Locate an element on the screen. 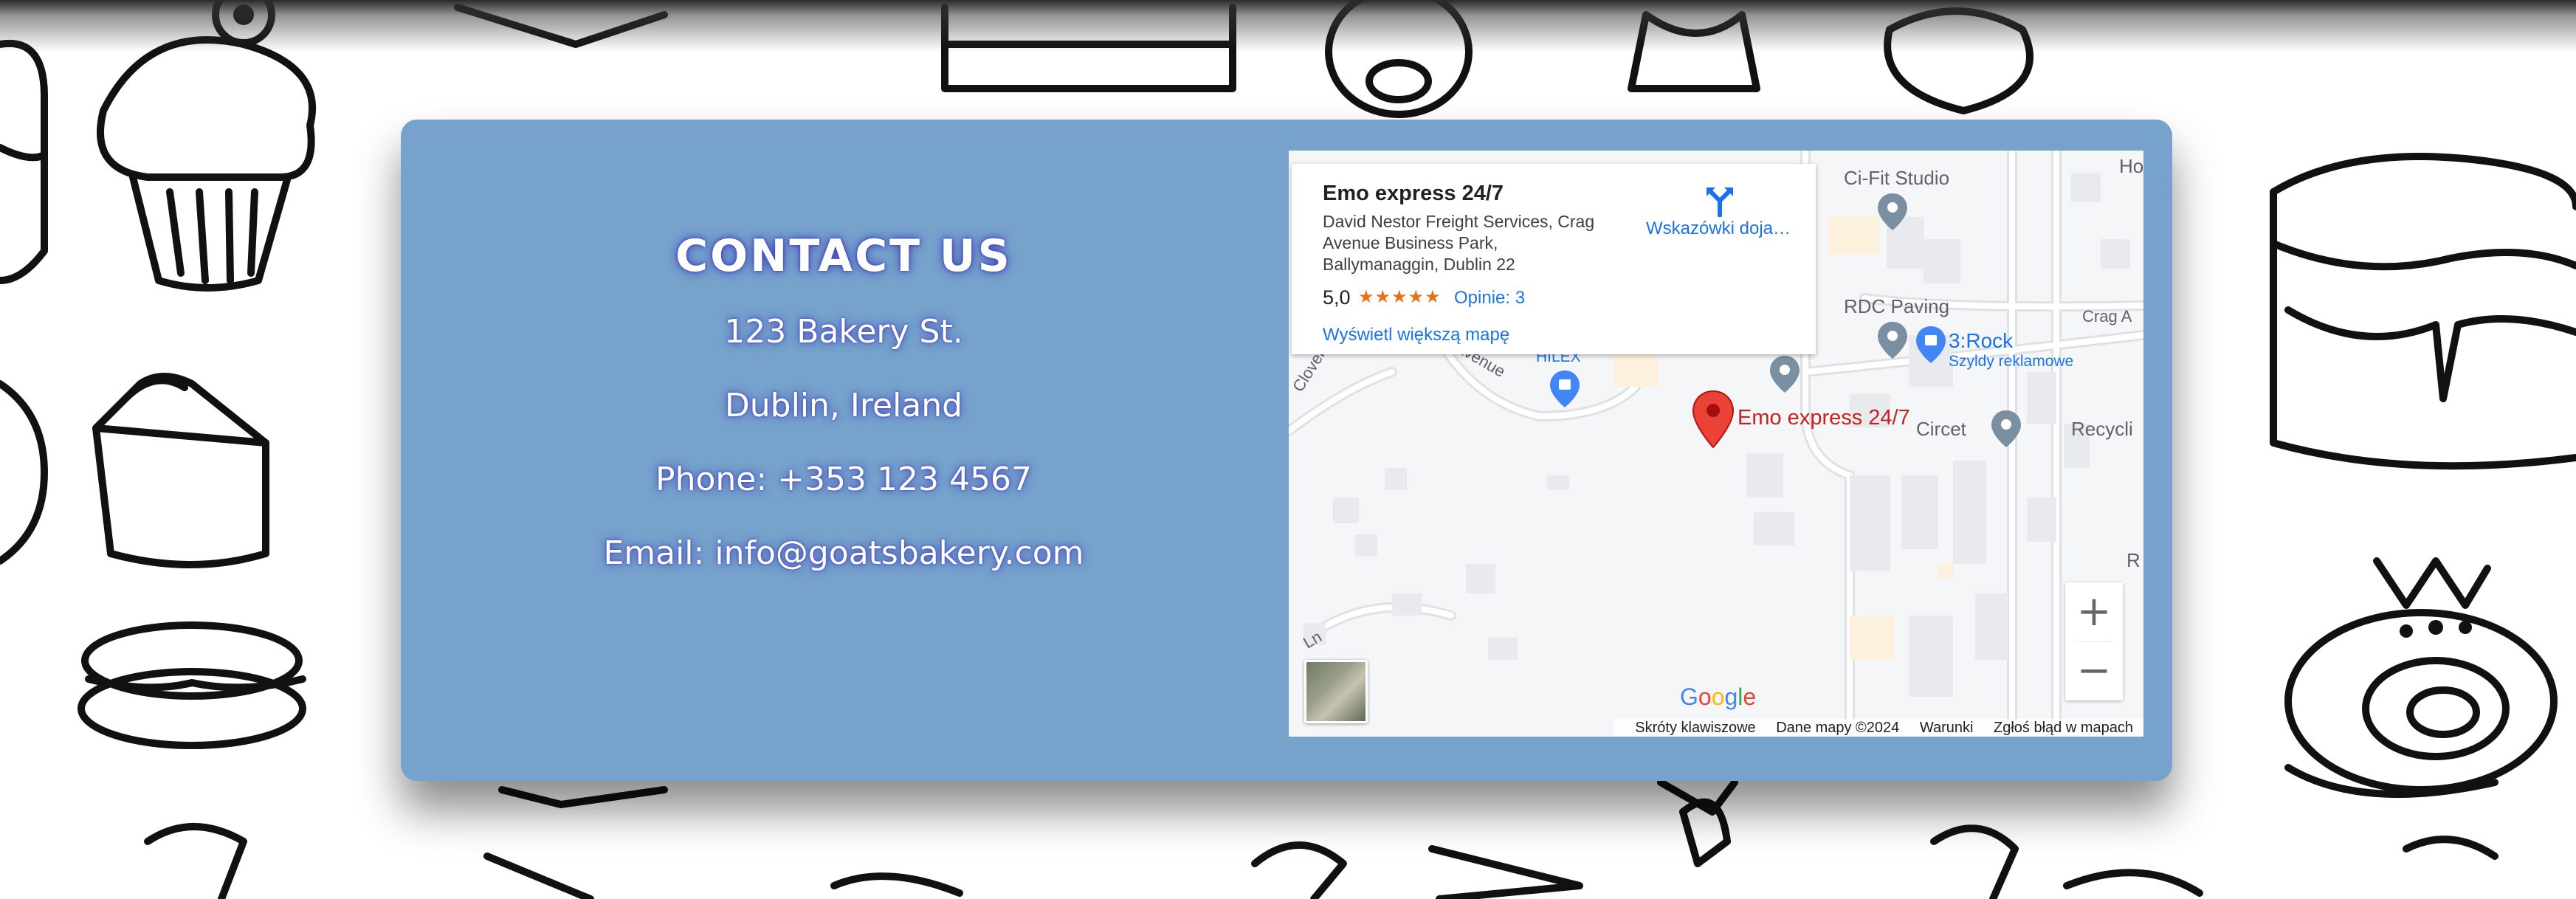 The image size is (2576, 899). zoom-in-button: + is located at coordinates (2094, 611).